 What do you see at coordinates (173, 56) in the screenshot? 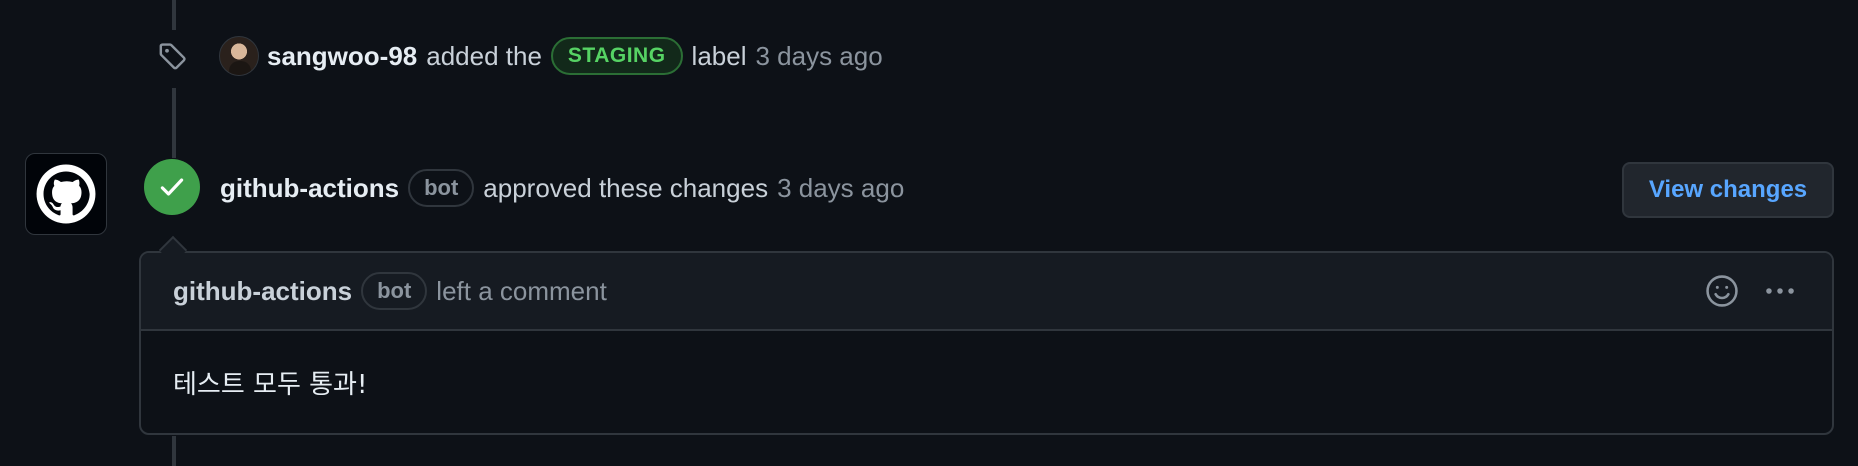
I see `tag-icon` at bounding box center [173, 56].